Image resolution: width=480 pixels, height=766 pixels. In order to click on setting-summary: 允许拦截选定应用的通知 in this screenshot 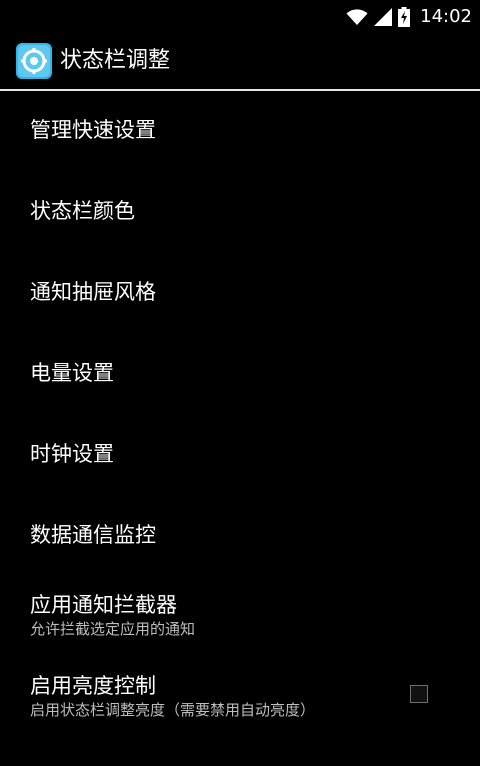, I will do `click(113, 629)`.